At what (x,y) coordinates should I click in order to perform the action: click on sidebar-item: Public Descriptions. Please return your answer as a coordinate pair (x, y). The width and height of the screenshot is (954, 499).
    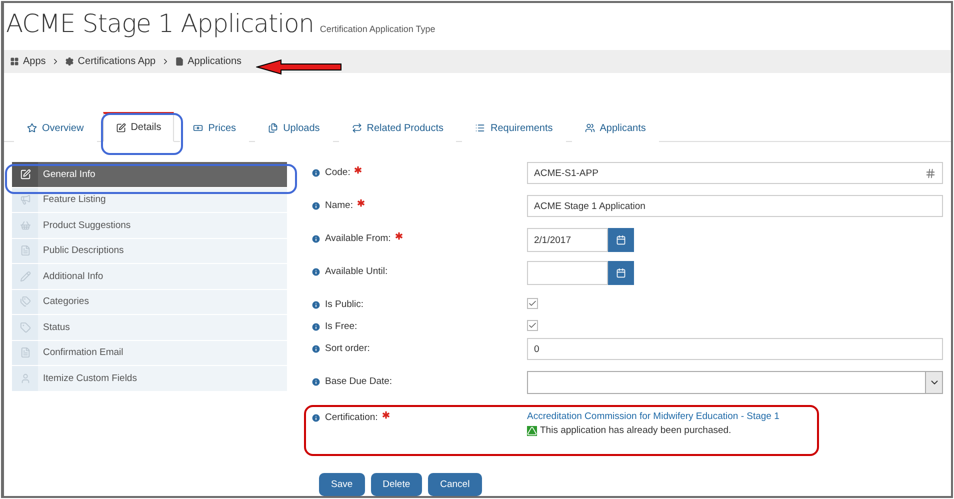
    Looking at the image, I should click on (149, 250).